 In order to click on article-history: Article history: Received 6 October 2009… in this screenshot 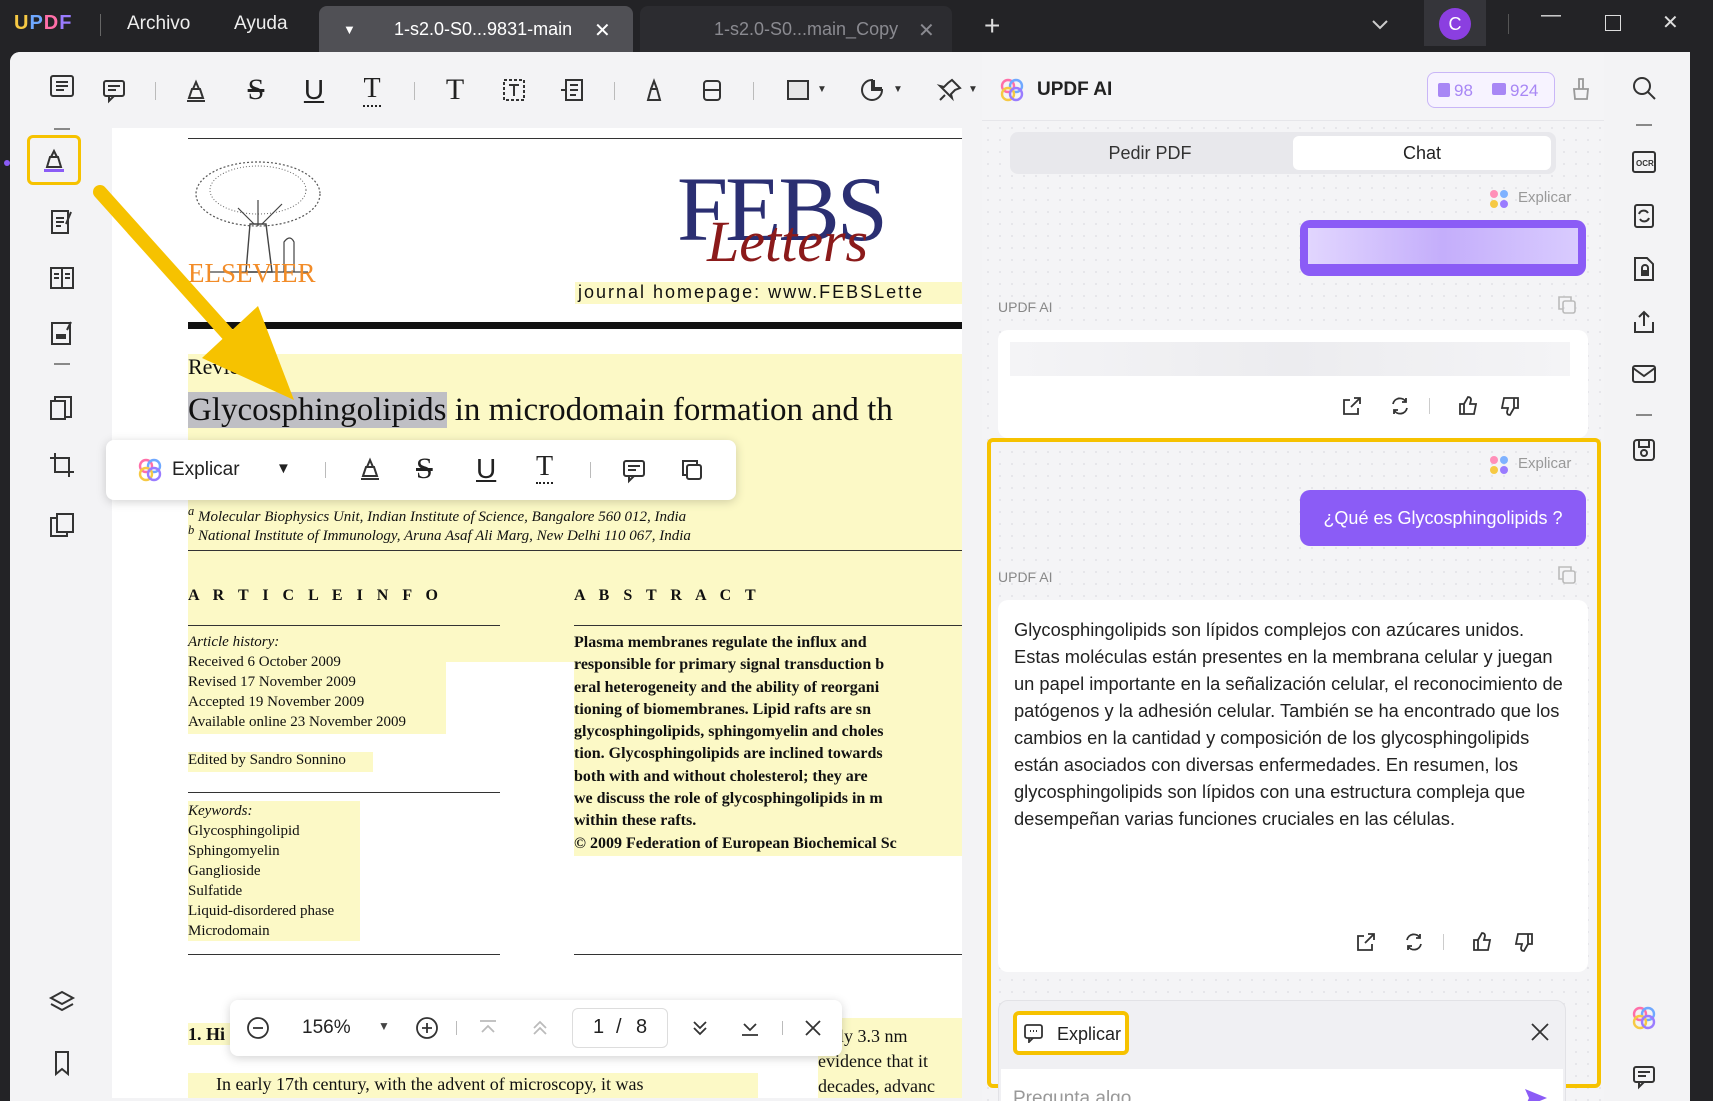, I will do `click(297, 682)`.